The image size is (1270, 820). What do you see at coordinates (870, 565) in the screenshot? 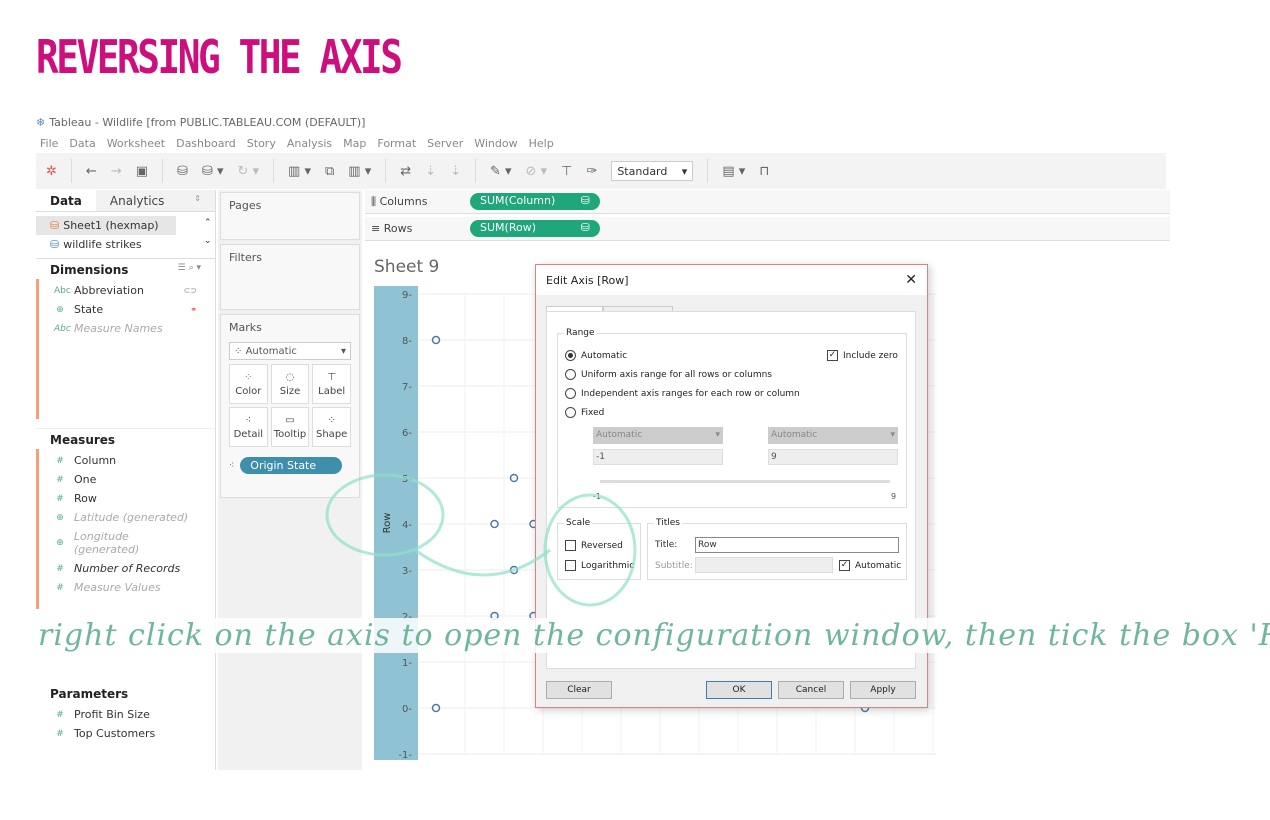
I see `subtitle-automatic-checkbox: ✓ Automatic` at bounding box center [870, 565].